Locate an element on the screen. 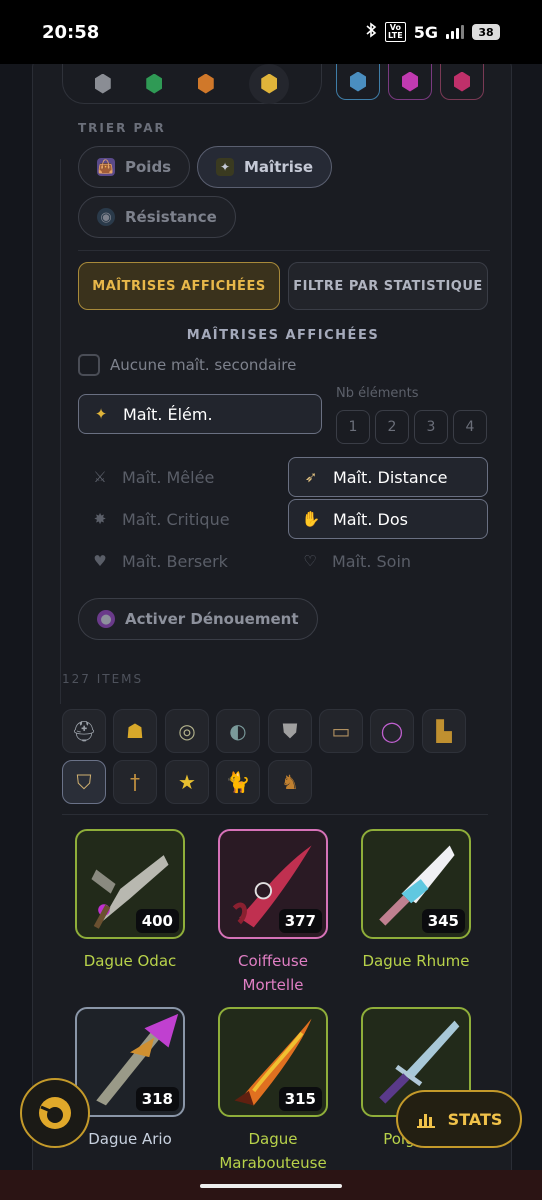 Image resolution: width=542 pixels, height=1200 pixels. category-shield: ⛉ is located at coordinates (84, 782).